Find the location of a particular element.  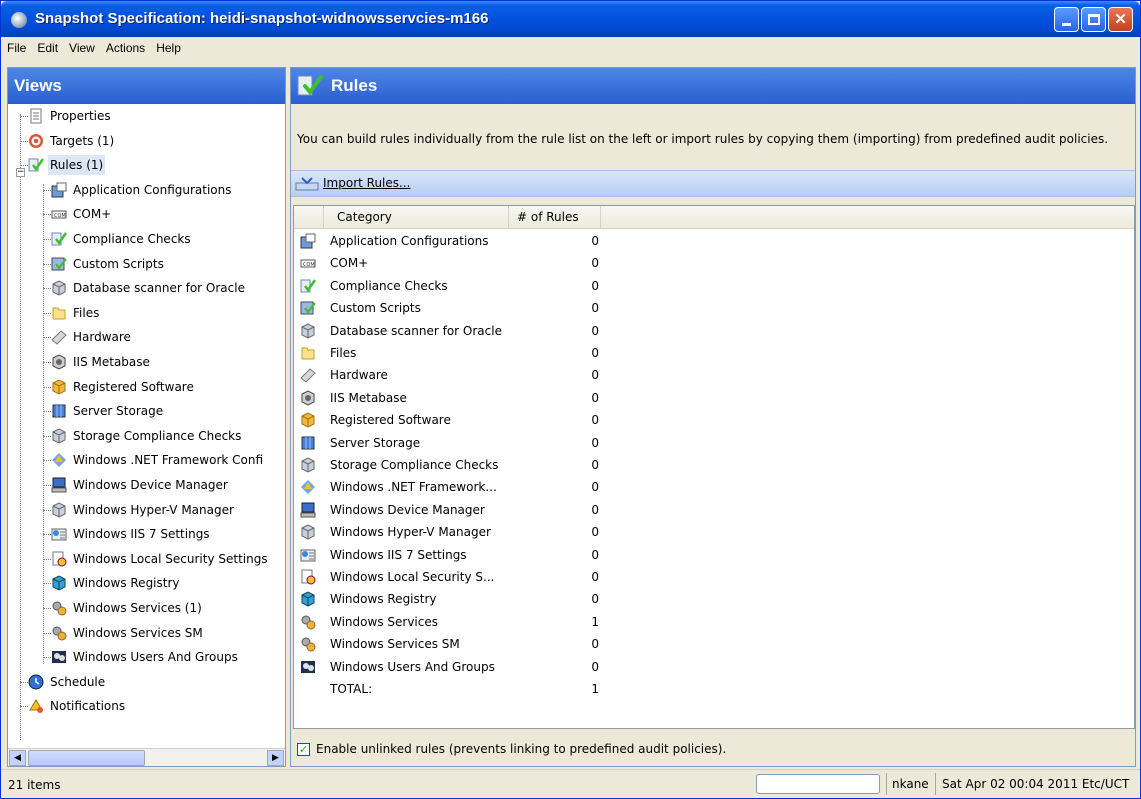

table-row: Files 0 is located at coordinates (714, 353).